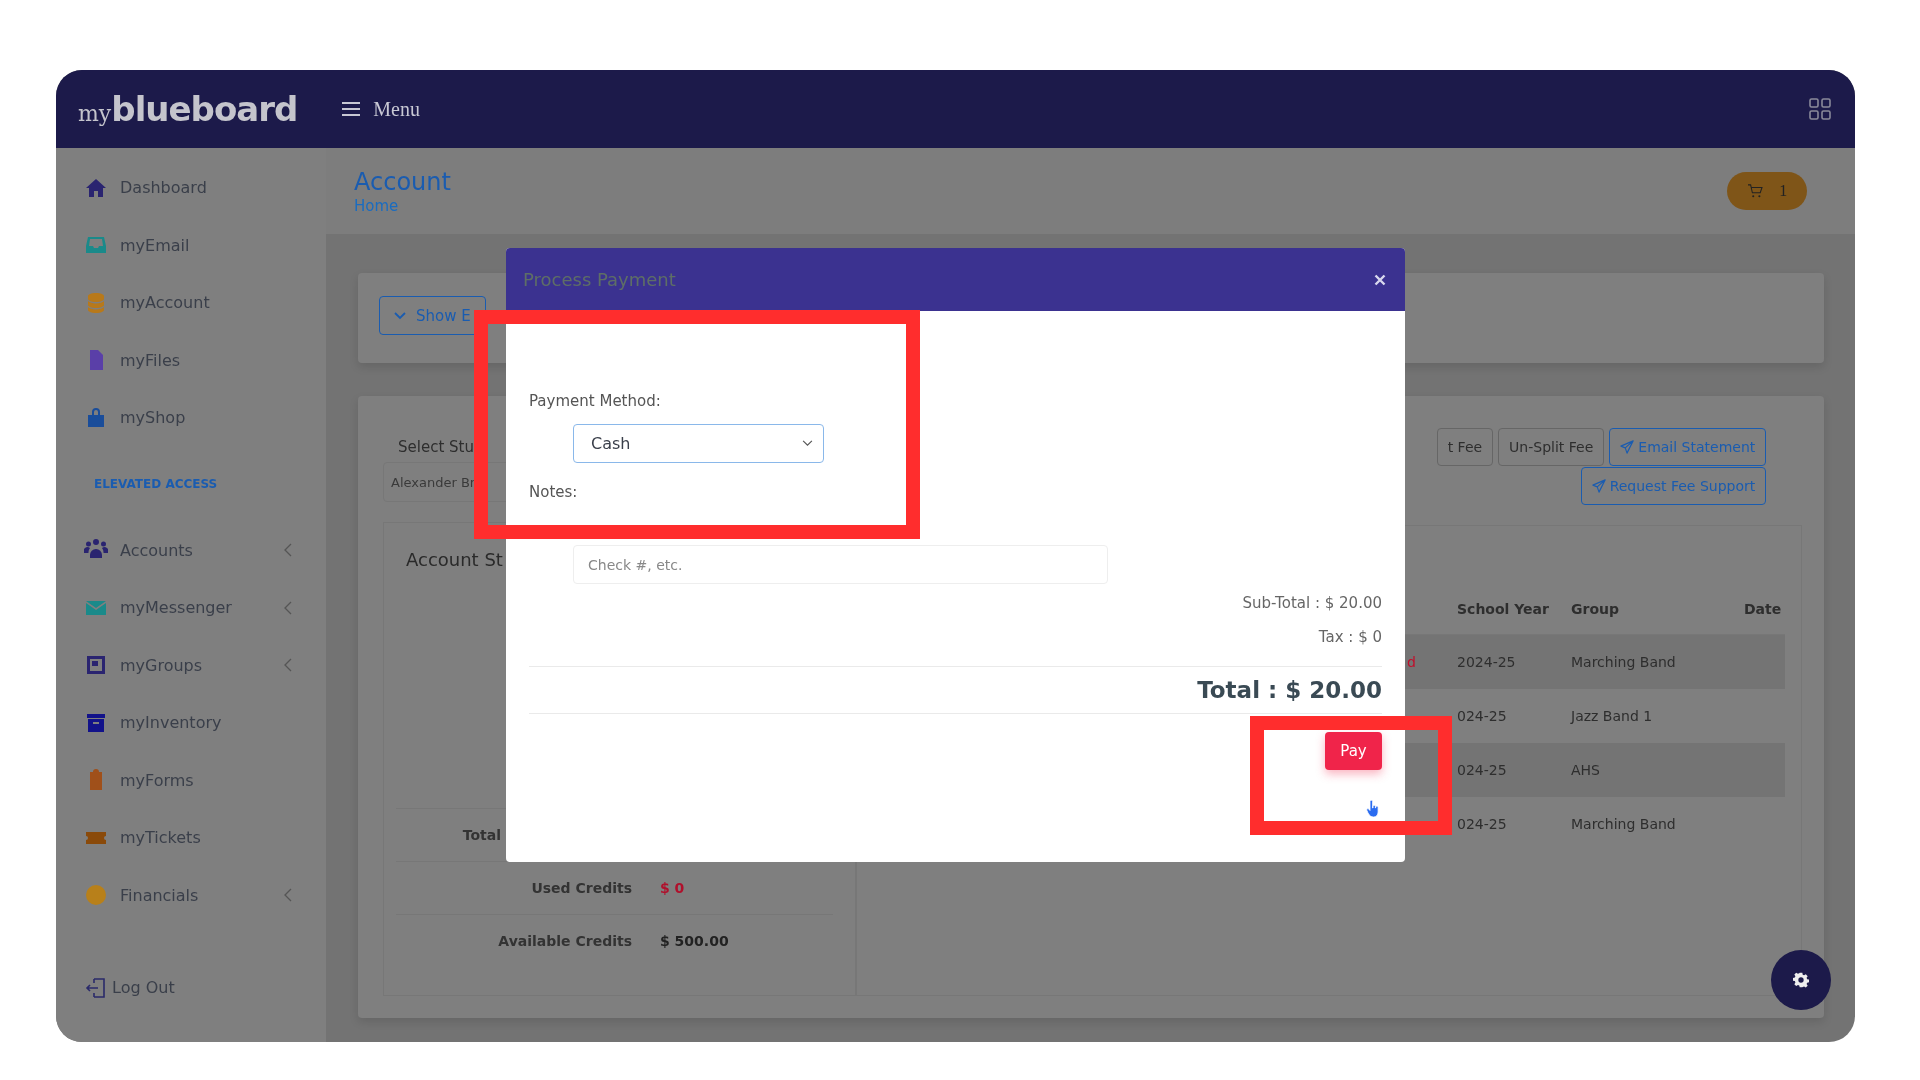  Describe the element at coordinates (435, 447) in the screenshot. I see `field-label: Select Stu` at that location.